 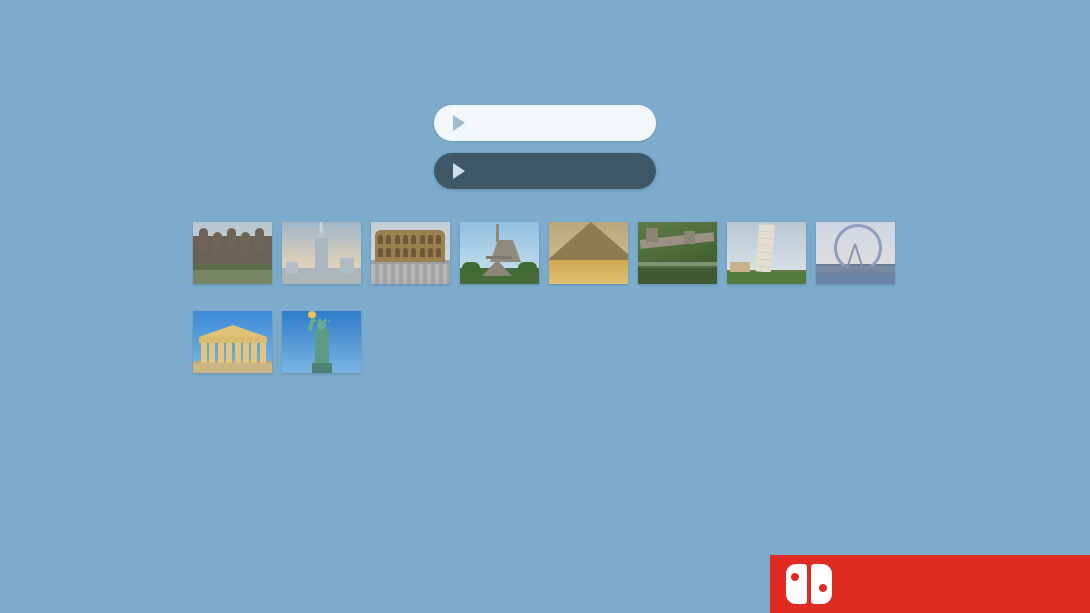 I want to click on site-watermark, so click(x=930, y=584).